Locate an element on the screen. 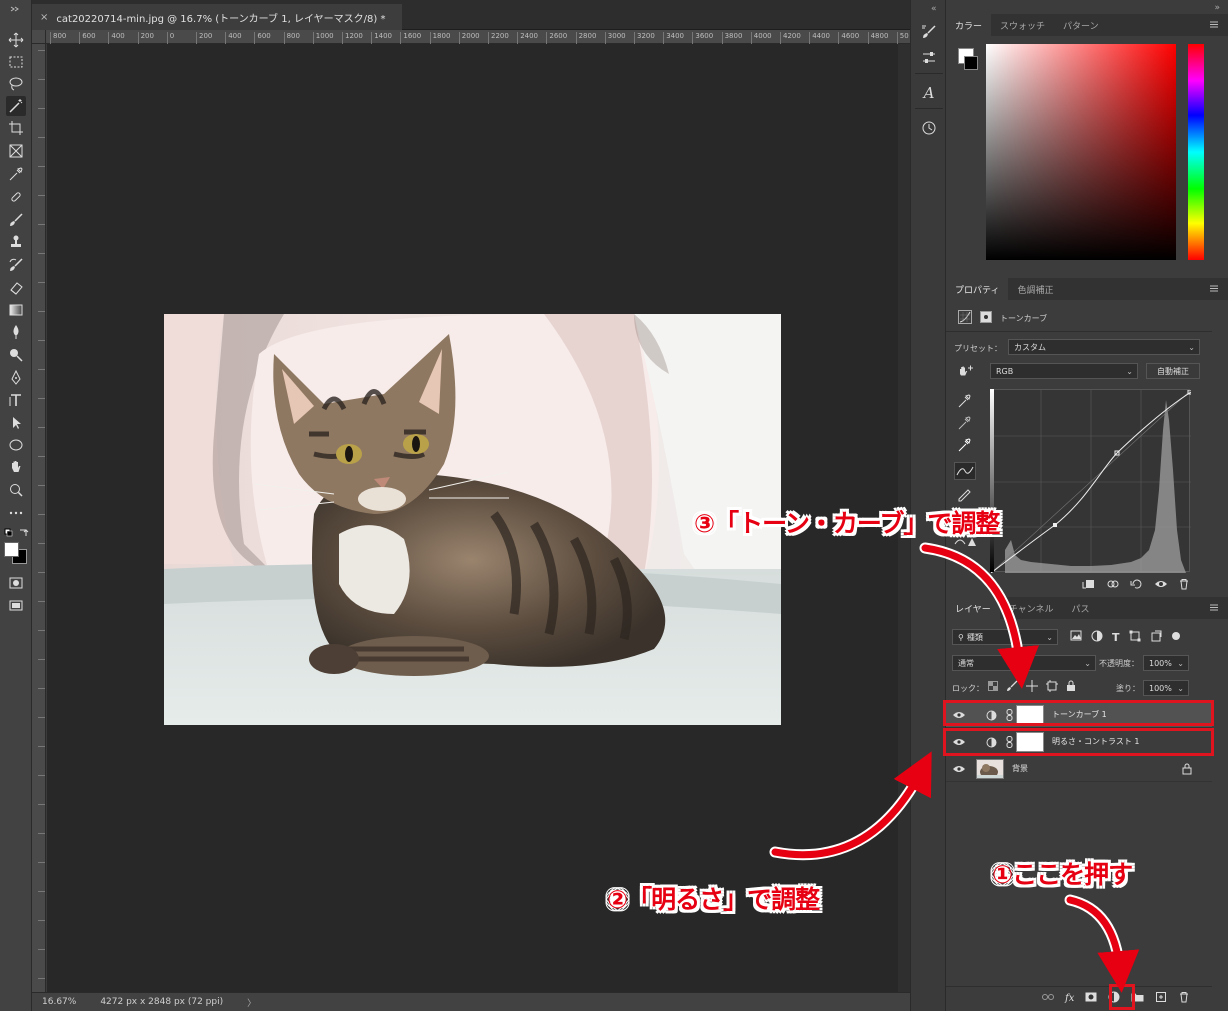 The height and width of the screenshot is (1011, 1228). marquee-tool-icon is located at coordinates (16, 62).